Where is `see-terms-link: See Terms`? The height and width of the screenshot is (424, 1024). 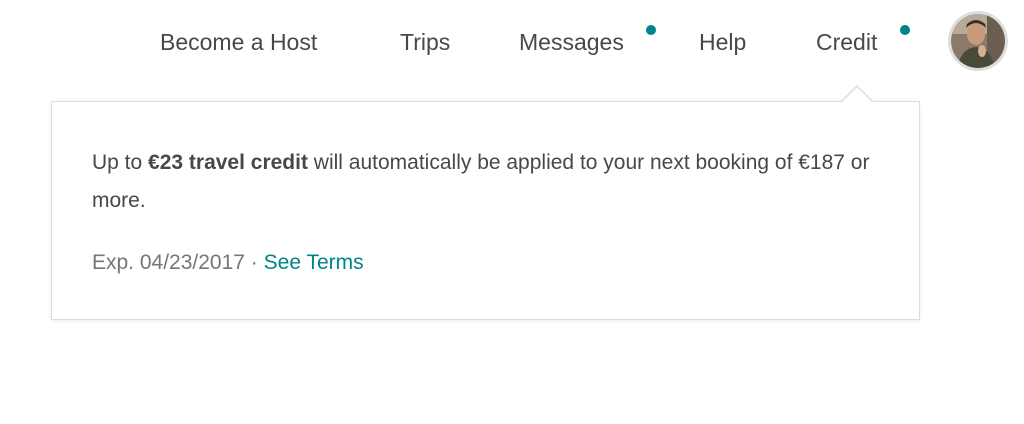 see-terms-link: See Terms is located at coordinates (314, 262).